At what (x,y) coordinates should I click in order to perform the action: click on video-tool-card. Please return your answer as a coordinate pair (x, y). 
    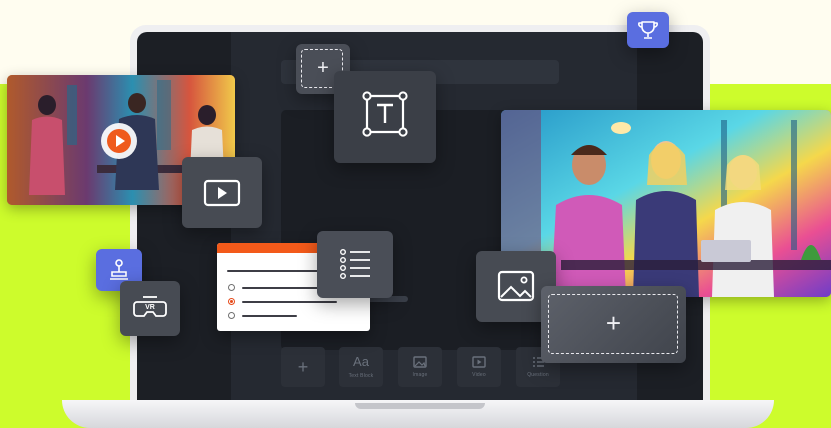
    Looking at the image, I should click on (222, 192).